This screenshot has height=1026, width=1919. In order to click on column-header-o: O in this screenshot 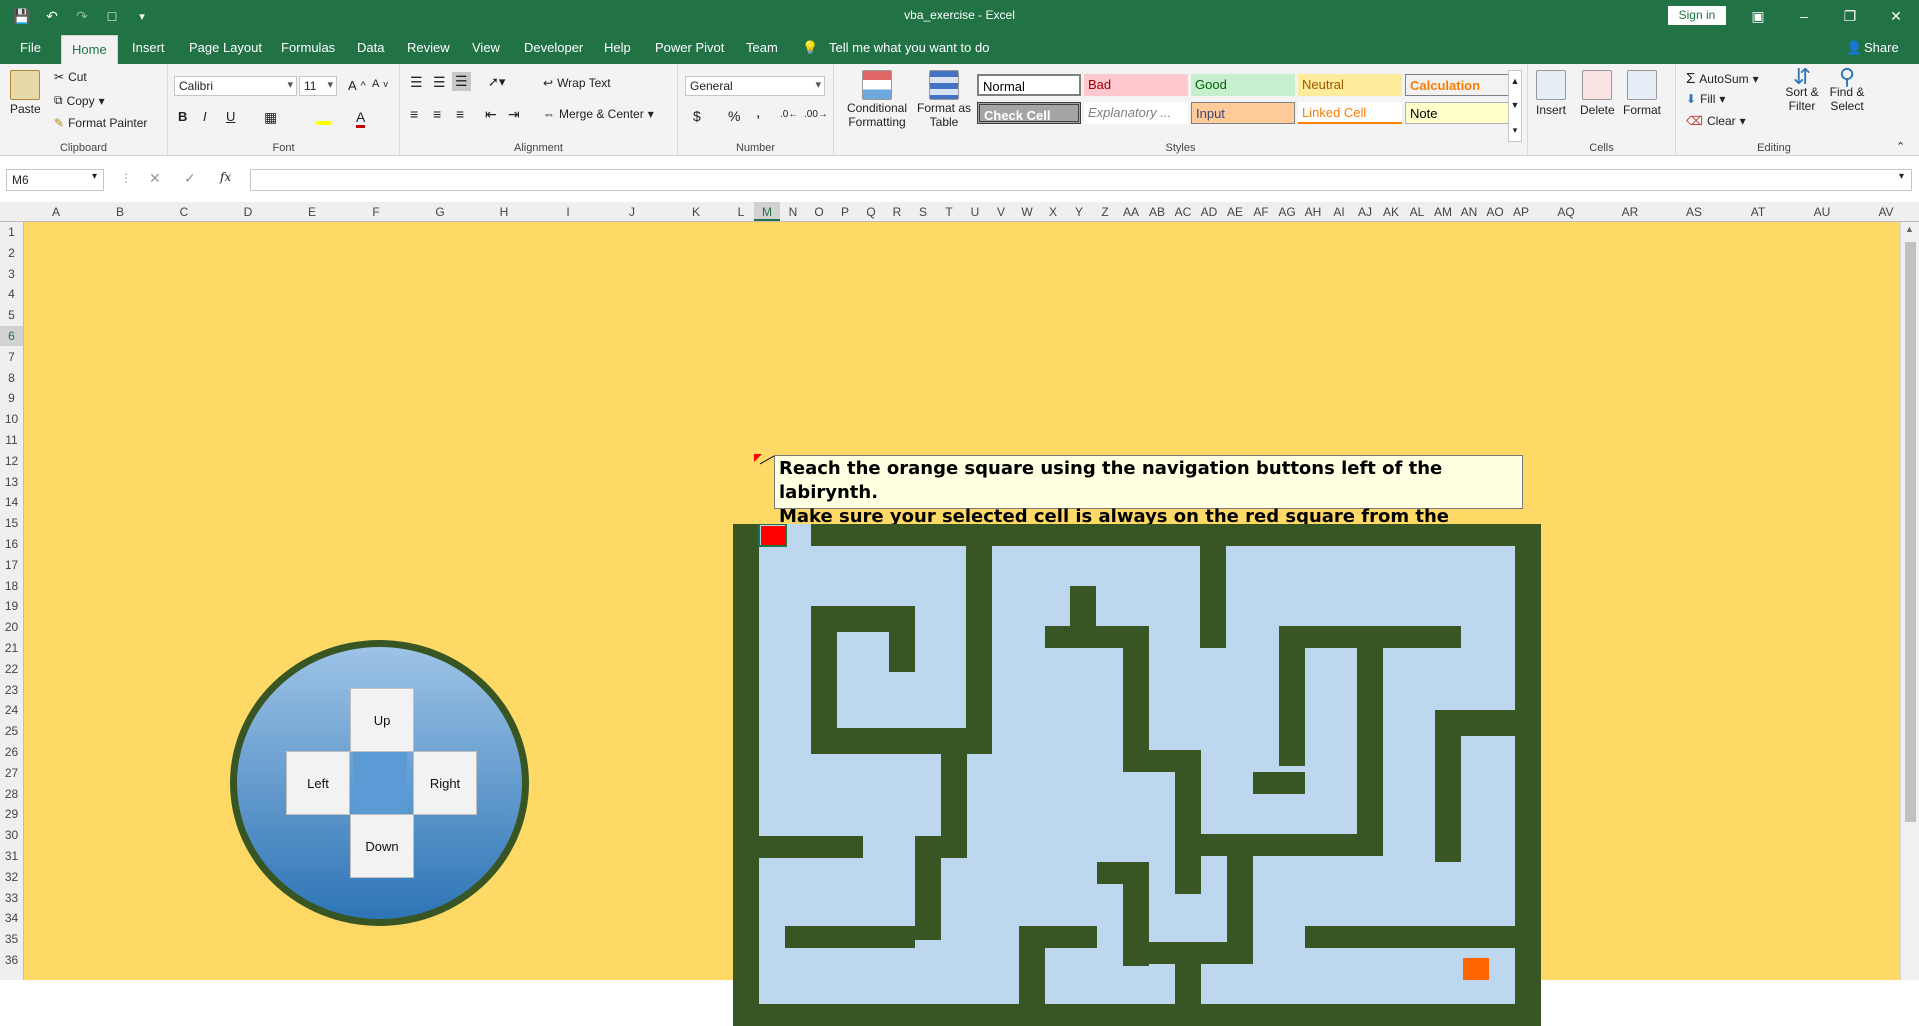, I will do `click(819, 212)`.